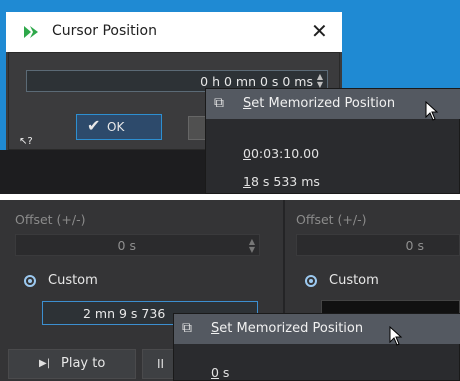 The height and width of the screenshot is (381, 460). What do you see at coordinates (256, 81) in the screenshot?
I see `cursor-time-value: 0 h 0 mn 0 s 0 ms` at bounding box center [256, 81].